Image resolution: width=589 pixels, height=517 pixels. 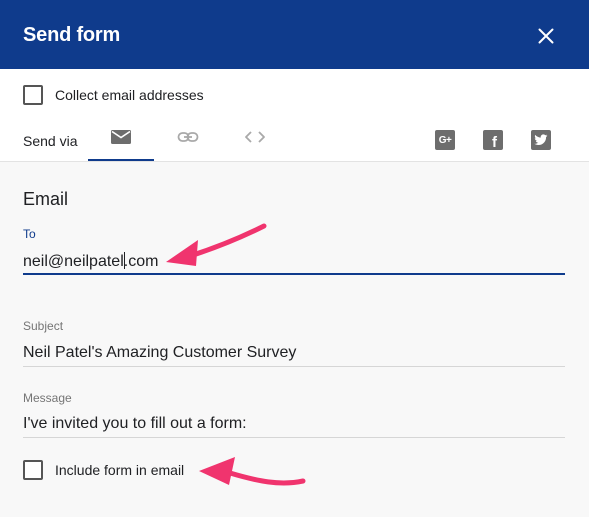 I want to click on message-field-label: Message, so click(x=47, y=398).